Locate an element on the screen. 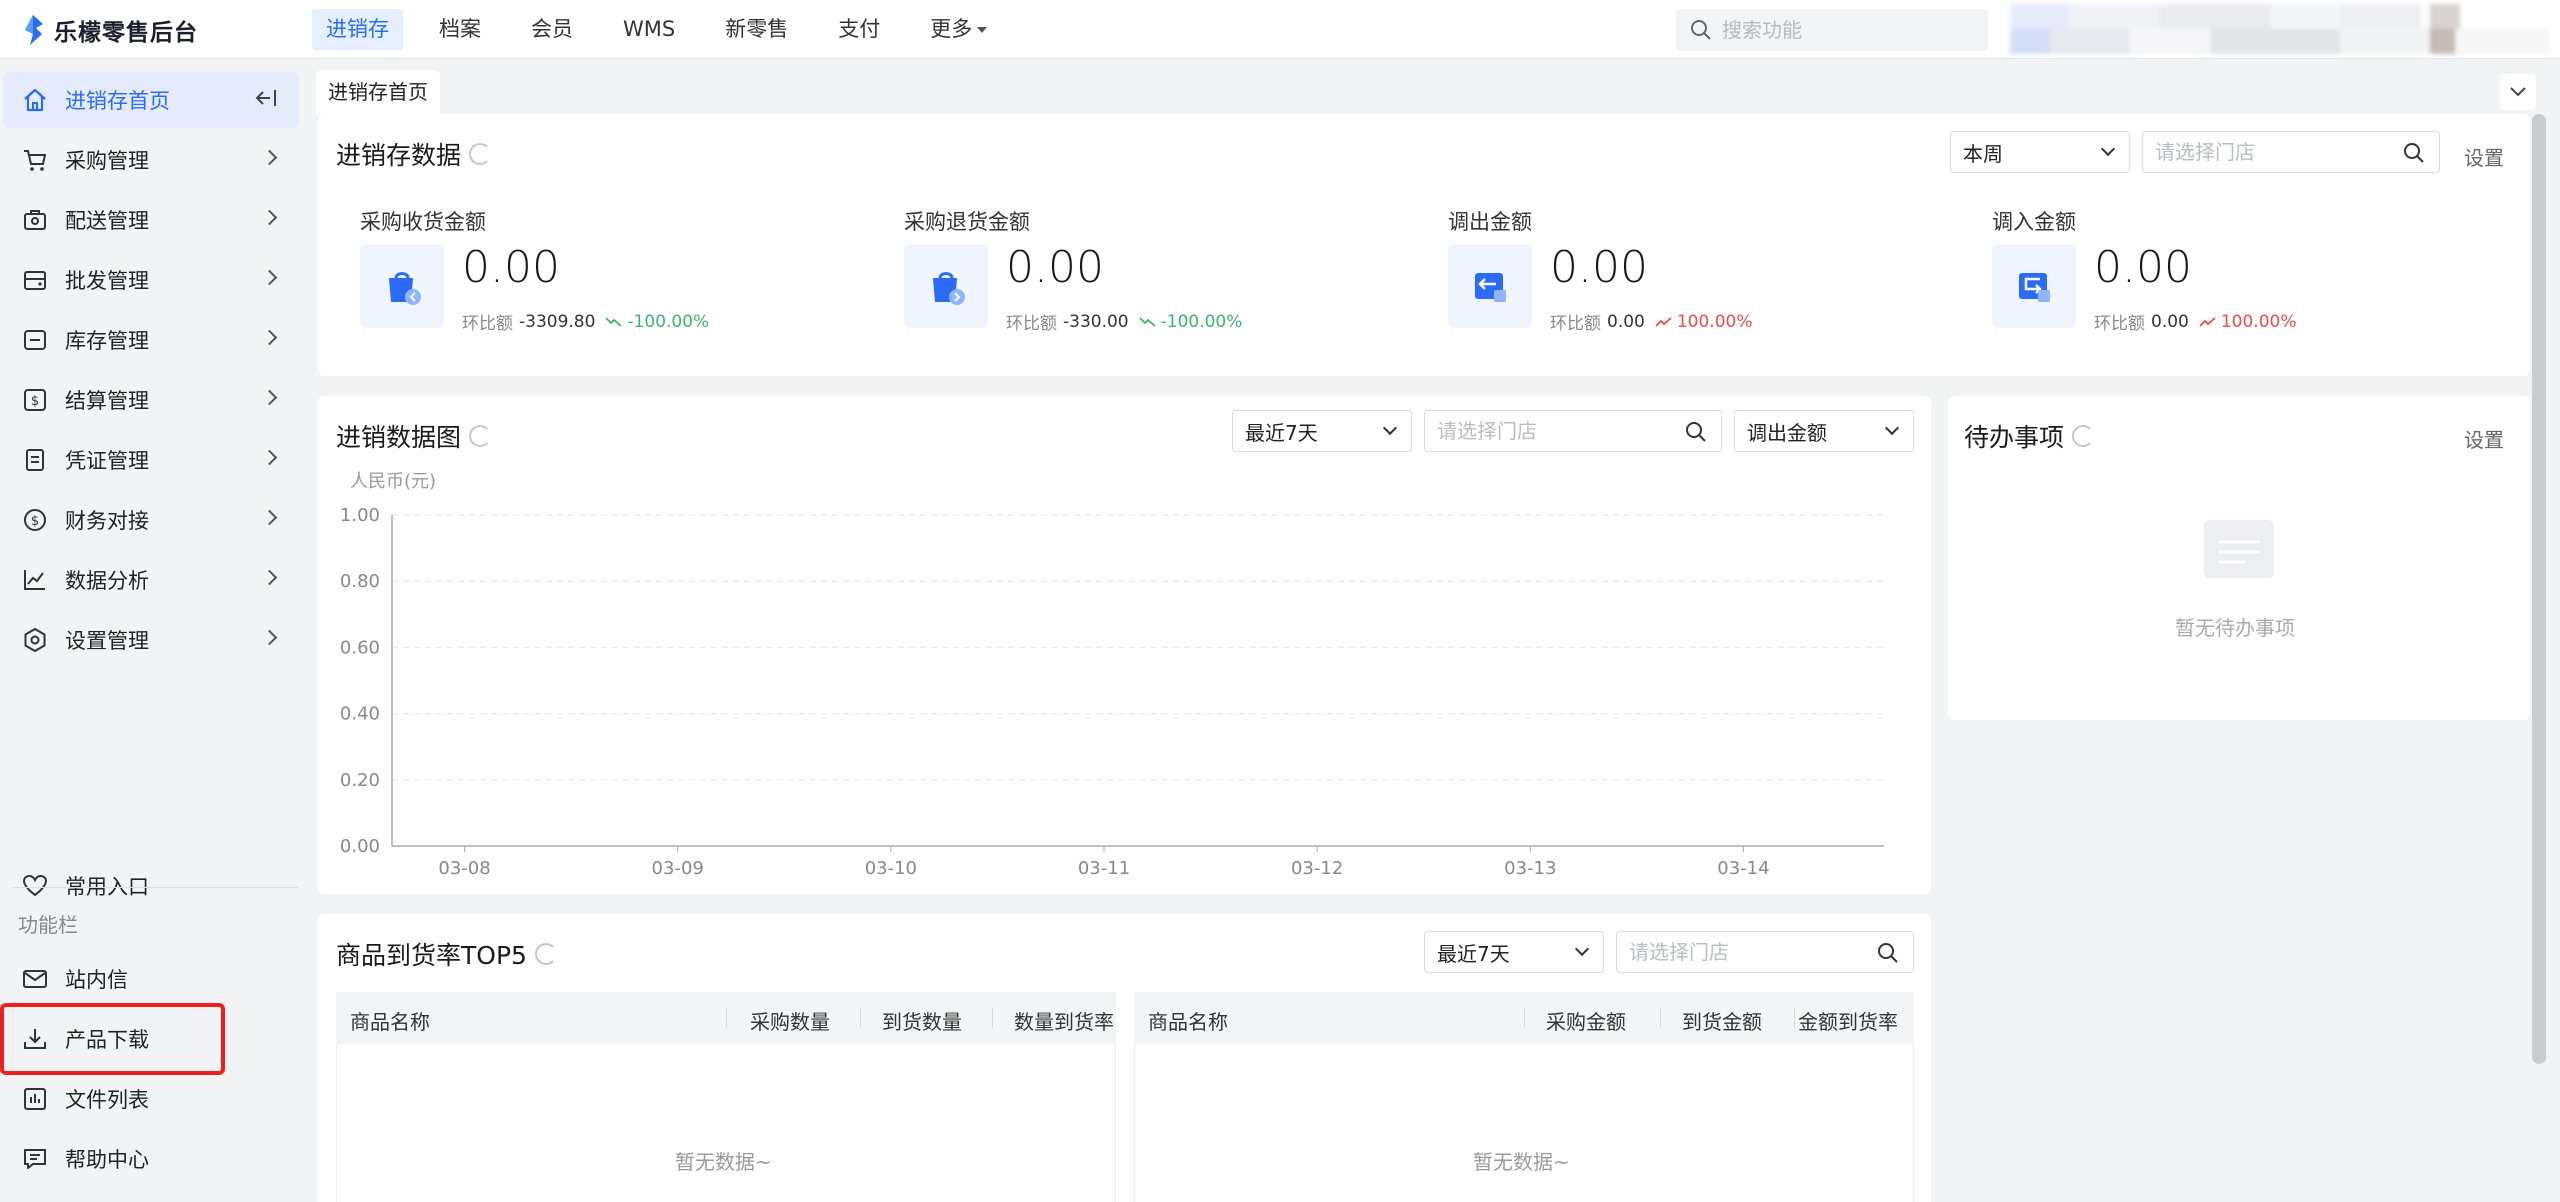 The height and width of the screenshot is (1202, 2560). sidebar-item-purchase: 采购管理 is located at coordinates (151, 160).